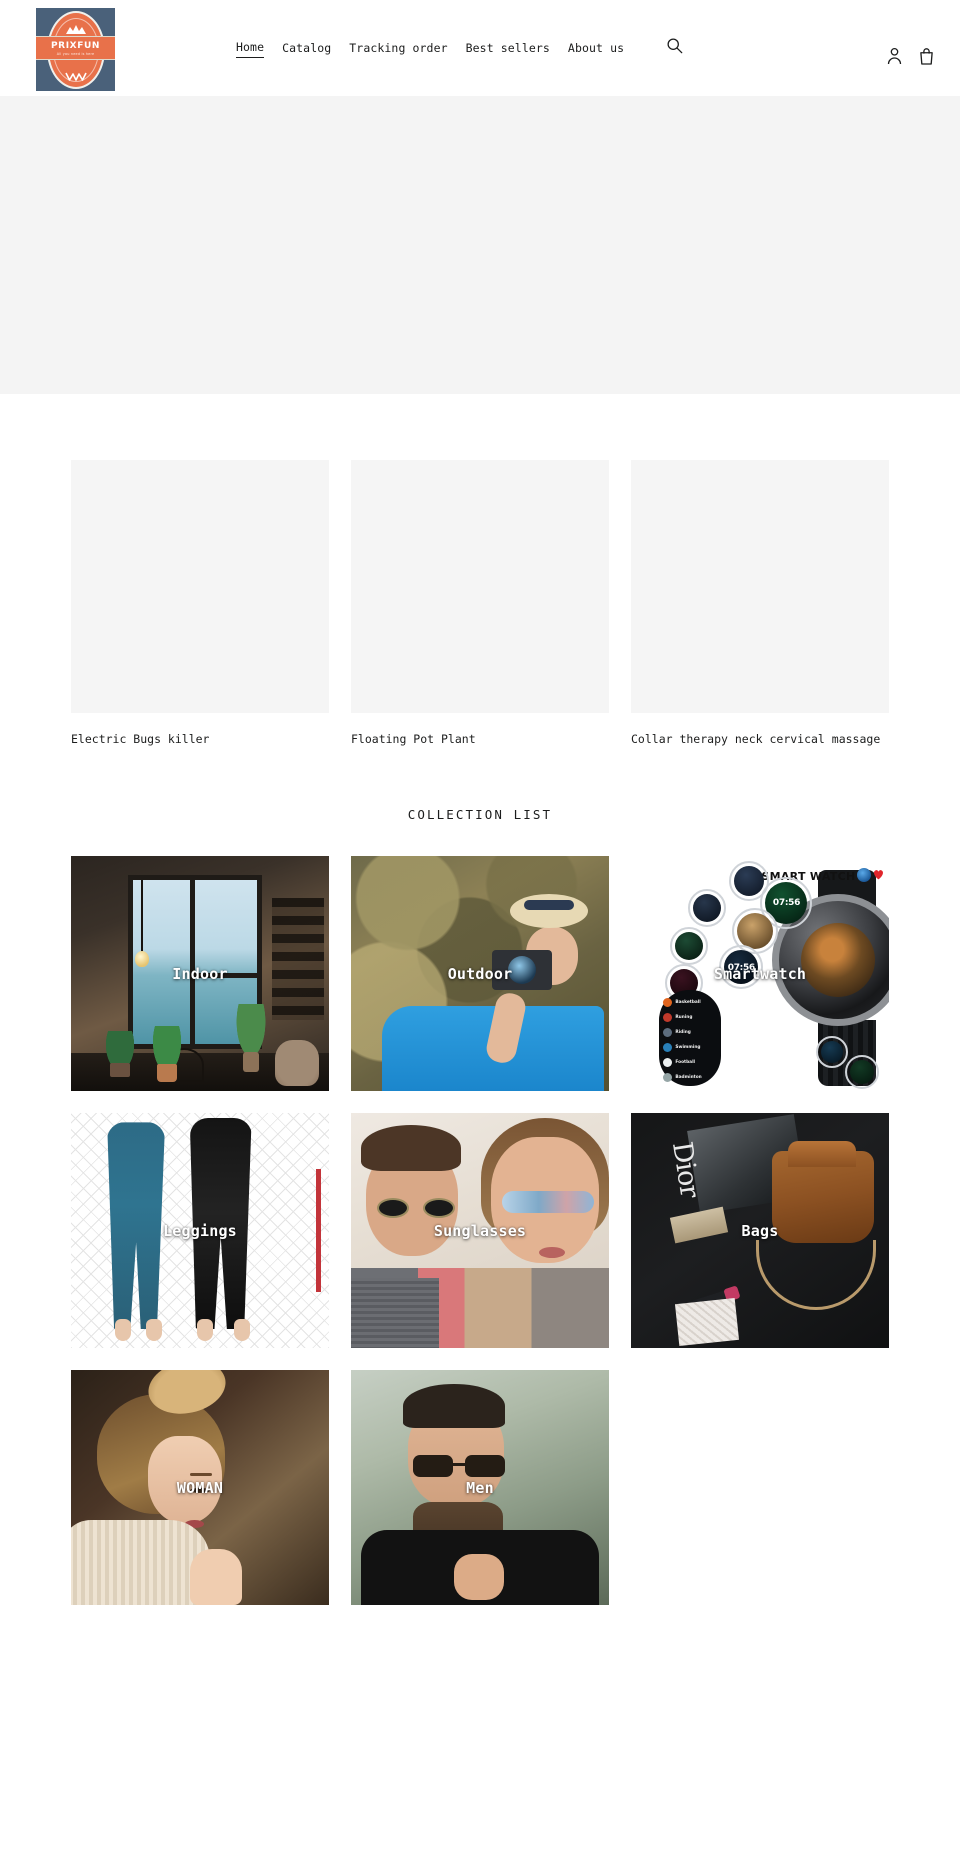  What do you see at coordinates (75, 54) in the screenshot?
I see `logo-tagline: All you need is here` at bounding box center [75, 54].